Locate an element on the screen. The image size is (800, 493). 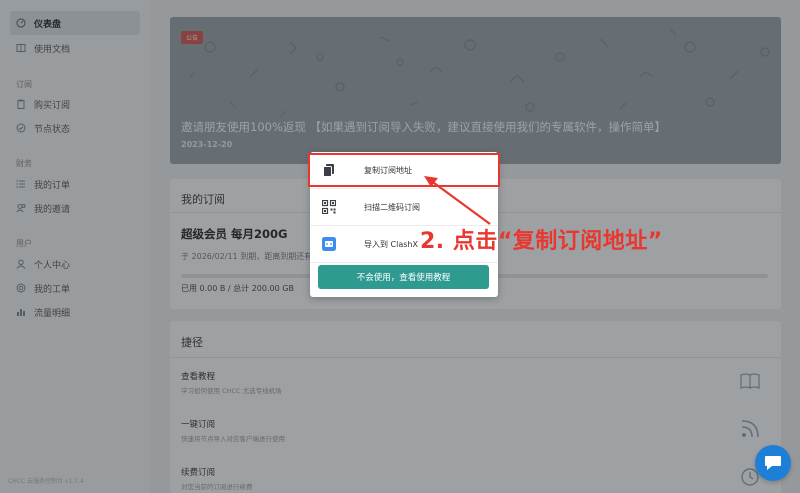
menu-item-label: 扫描二维码订阅 is located at coordinates (392, 207).